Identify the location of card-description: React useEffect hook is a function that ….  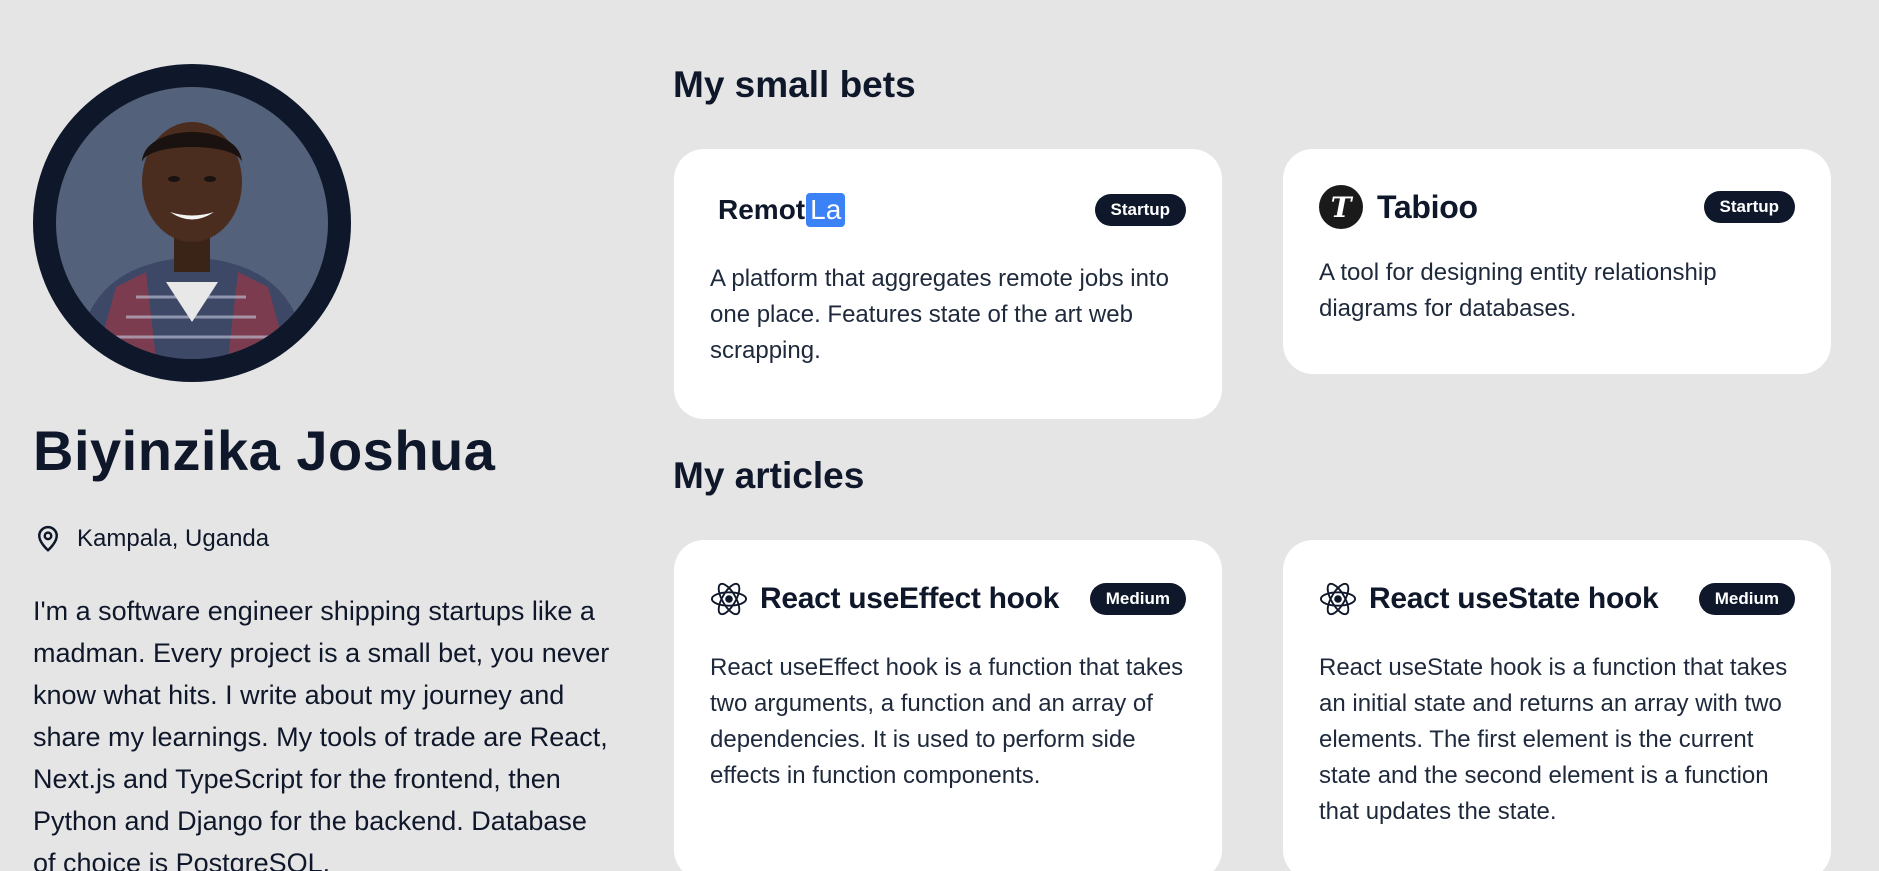
(947, 721).